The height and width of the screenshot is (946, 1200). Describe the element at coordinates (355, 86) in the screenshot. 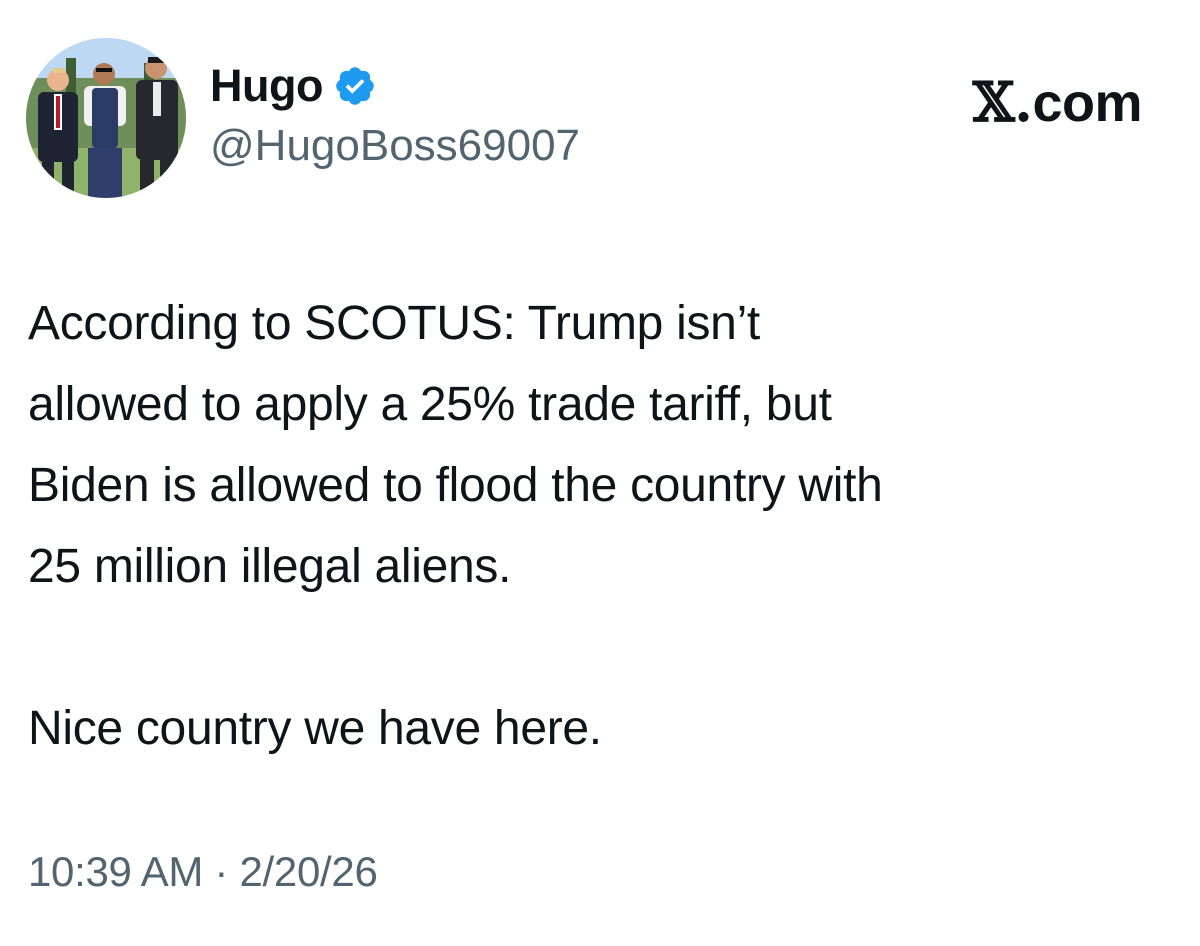

I see `verified-badge-icon` at that location.